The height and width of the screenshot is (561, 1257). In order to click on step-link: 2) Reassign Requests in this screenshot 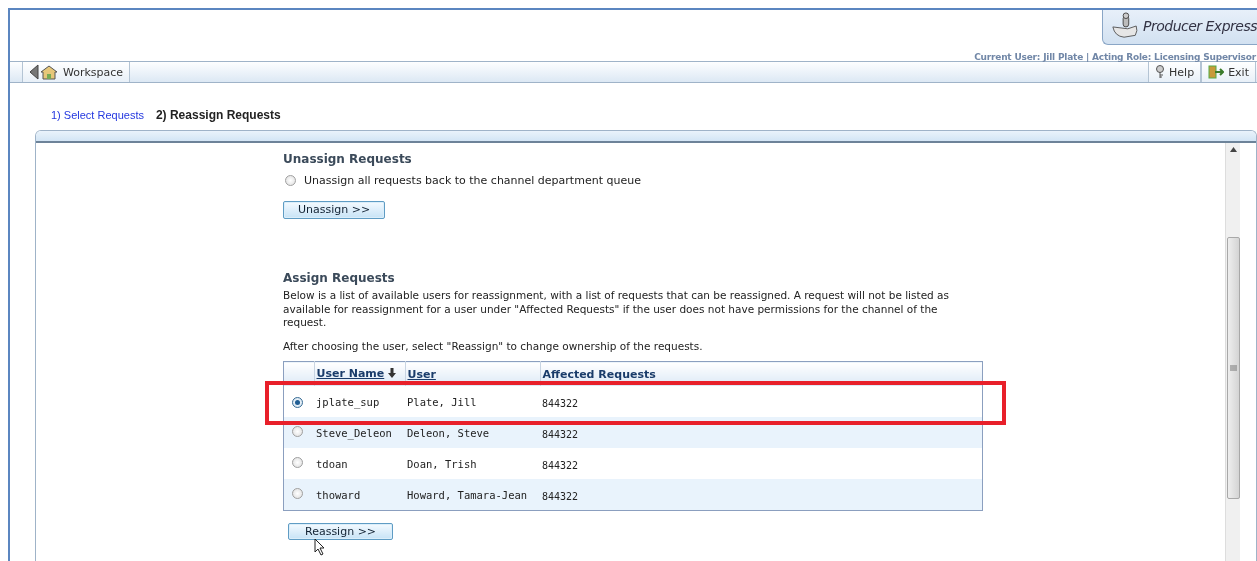, I will do `click(218, 115)`.